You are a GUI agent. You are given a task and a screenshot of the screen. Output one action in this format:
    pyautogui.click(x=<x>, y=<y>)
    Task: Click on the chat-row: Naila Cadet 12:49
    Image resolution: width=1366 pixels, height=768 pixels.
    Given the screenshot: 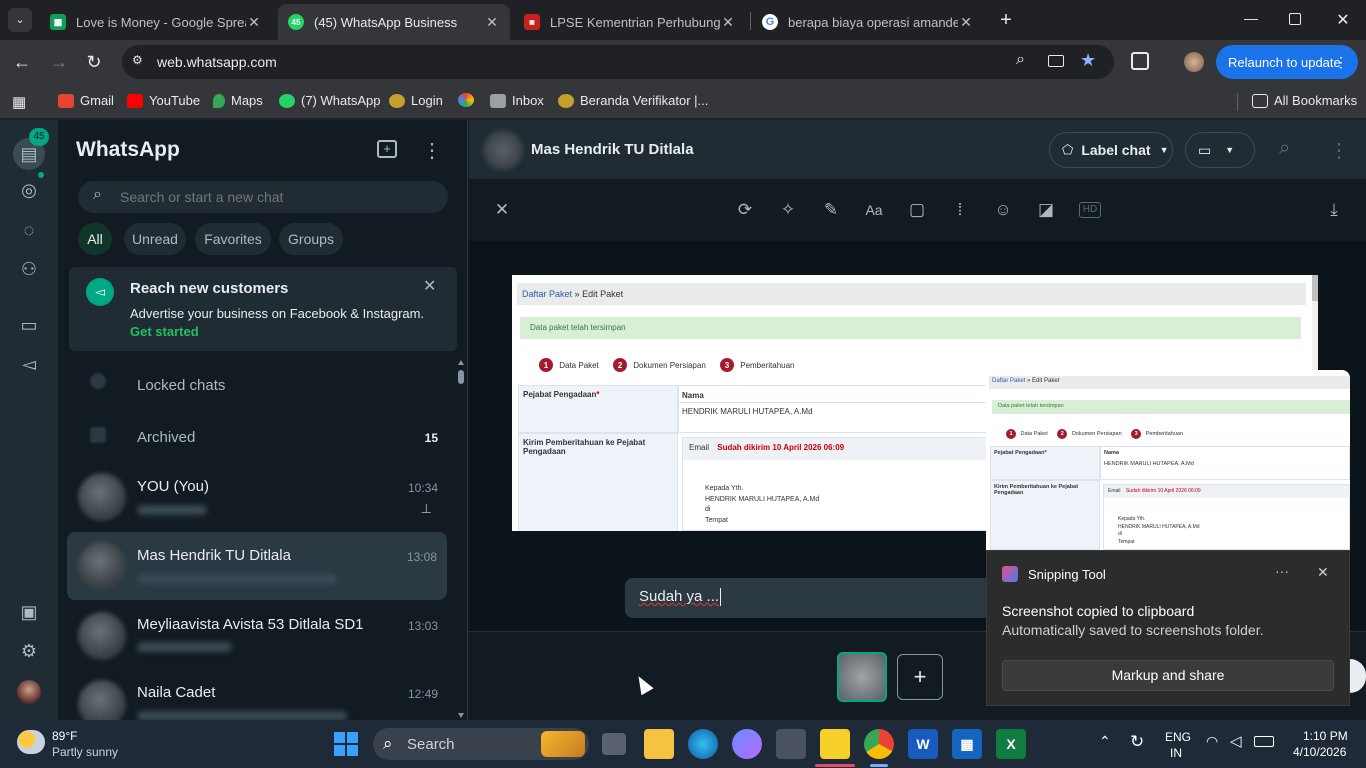 What is the action you would take?
    pyautogui.click(x=253, y=699)
    